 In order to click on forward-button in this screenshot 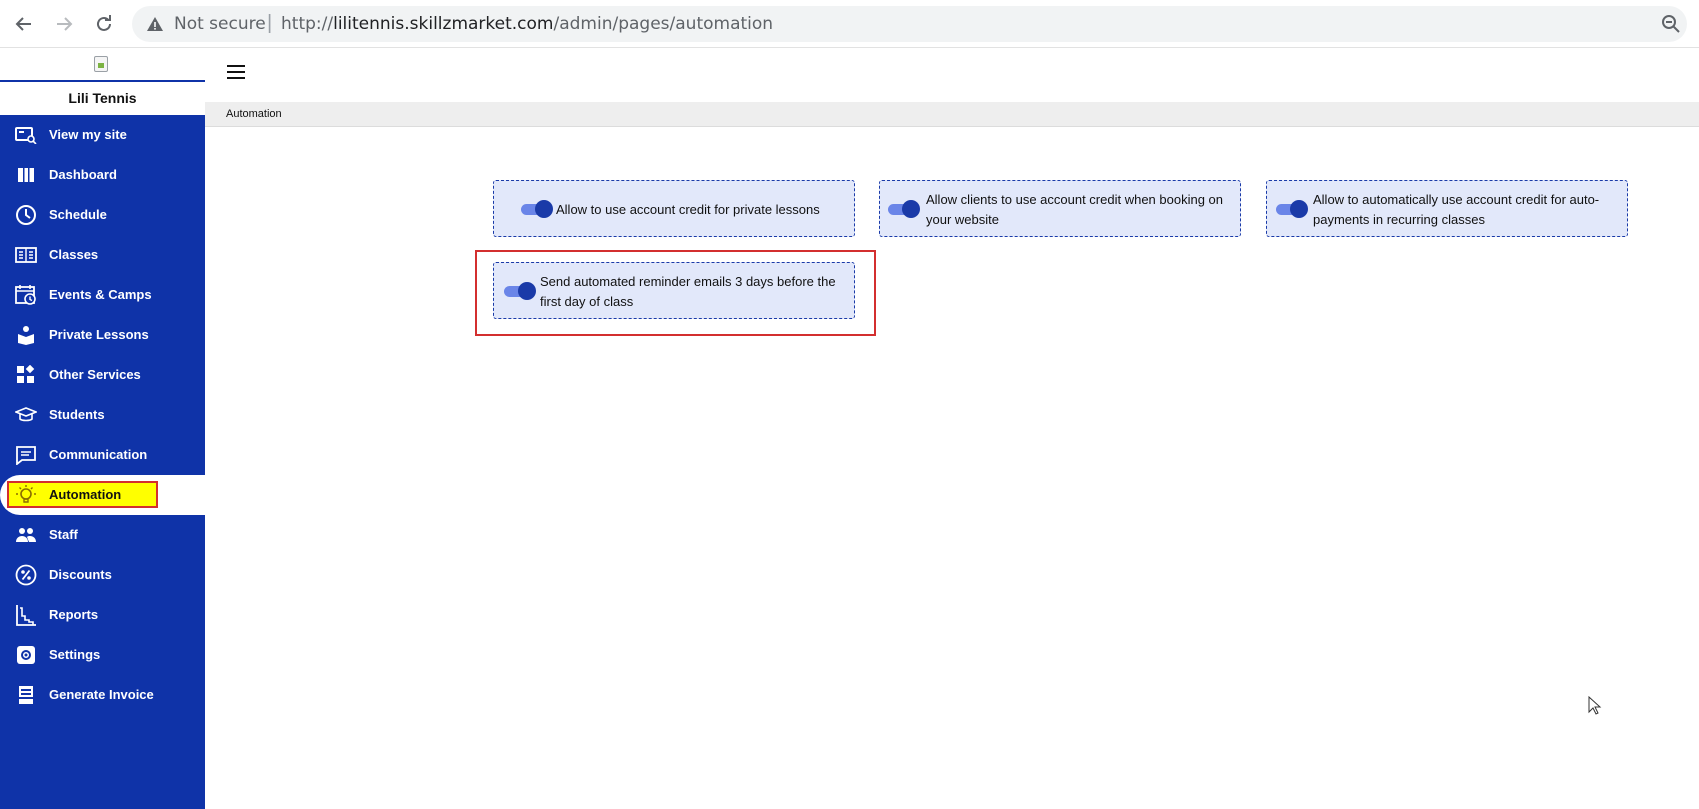, I will do `click(64, 24)`.